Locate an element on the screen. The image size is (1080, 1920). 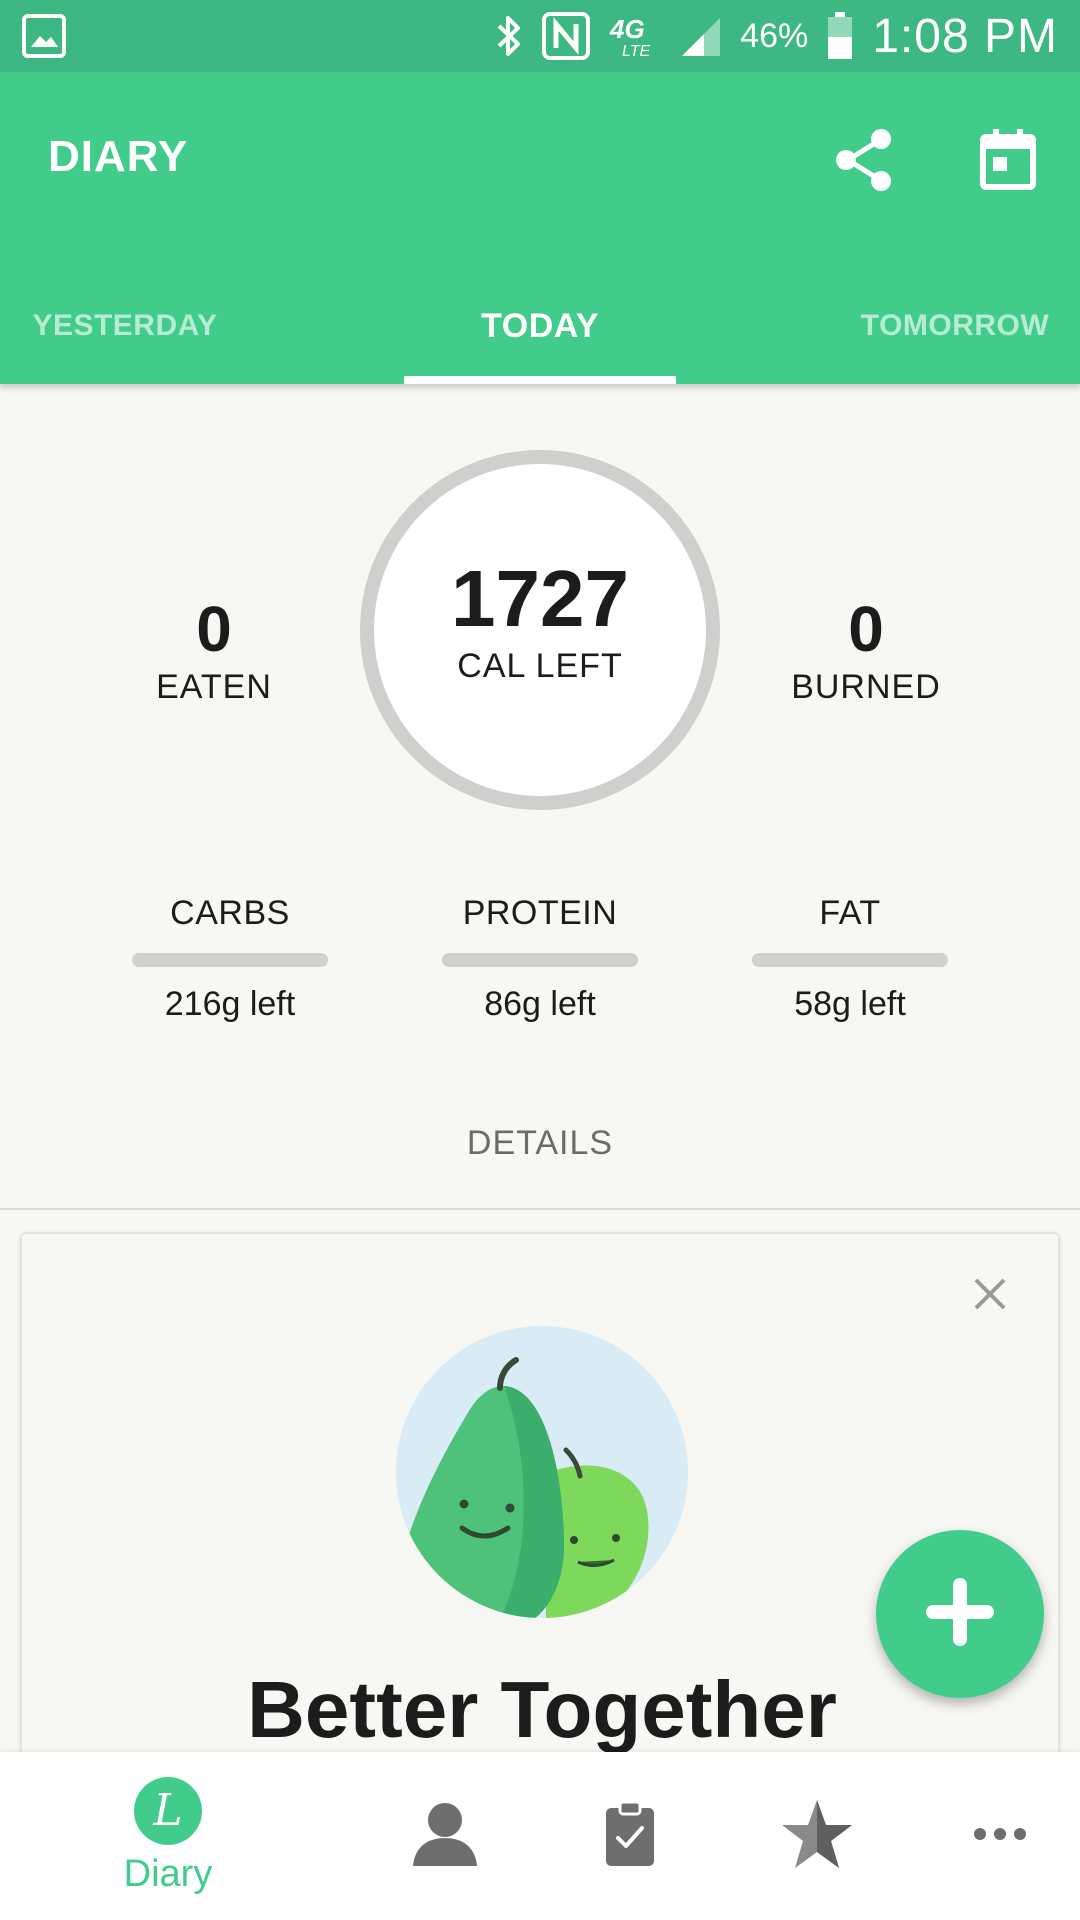
bottom-navigation: L Diary is located at coordinates (540, 1836).